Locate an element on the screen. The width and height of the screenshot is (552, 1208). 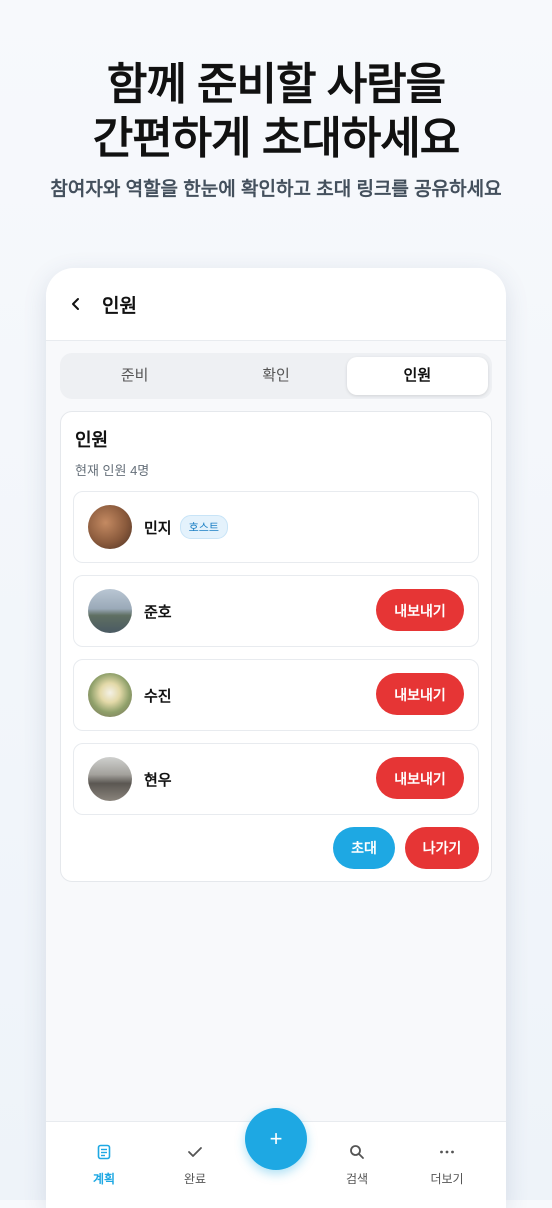
nav-more: 더보기 is located at coordinates (447, 1164).